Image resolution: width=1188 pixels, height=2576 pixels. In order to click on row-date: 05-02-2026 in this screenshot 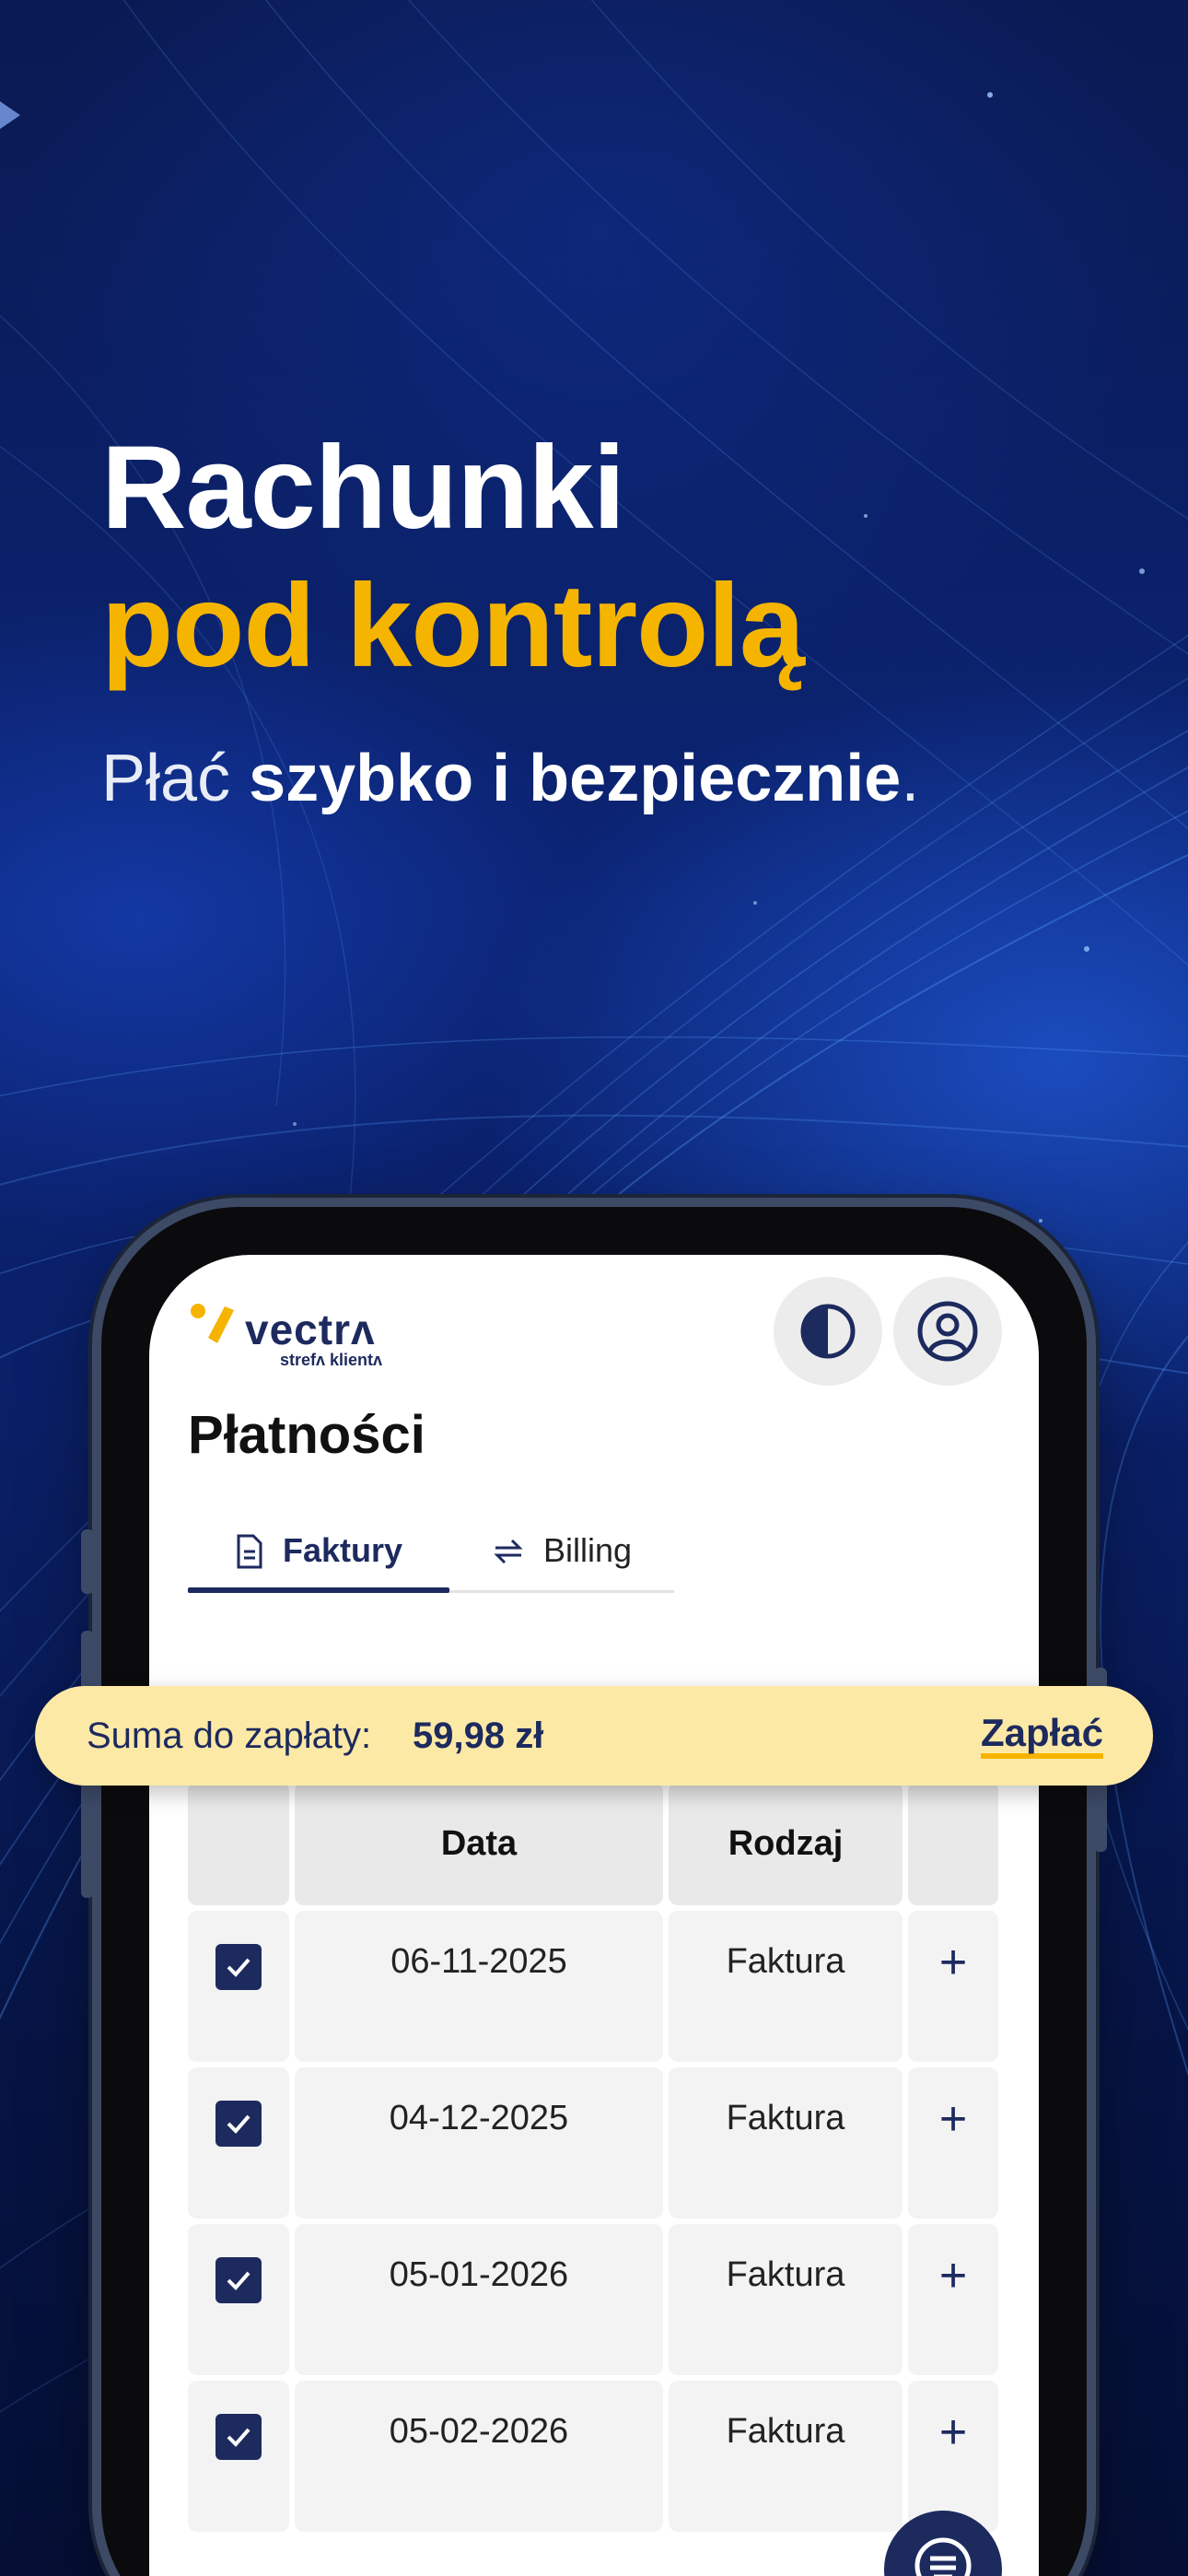, I will do `click(479, 2431)`.